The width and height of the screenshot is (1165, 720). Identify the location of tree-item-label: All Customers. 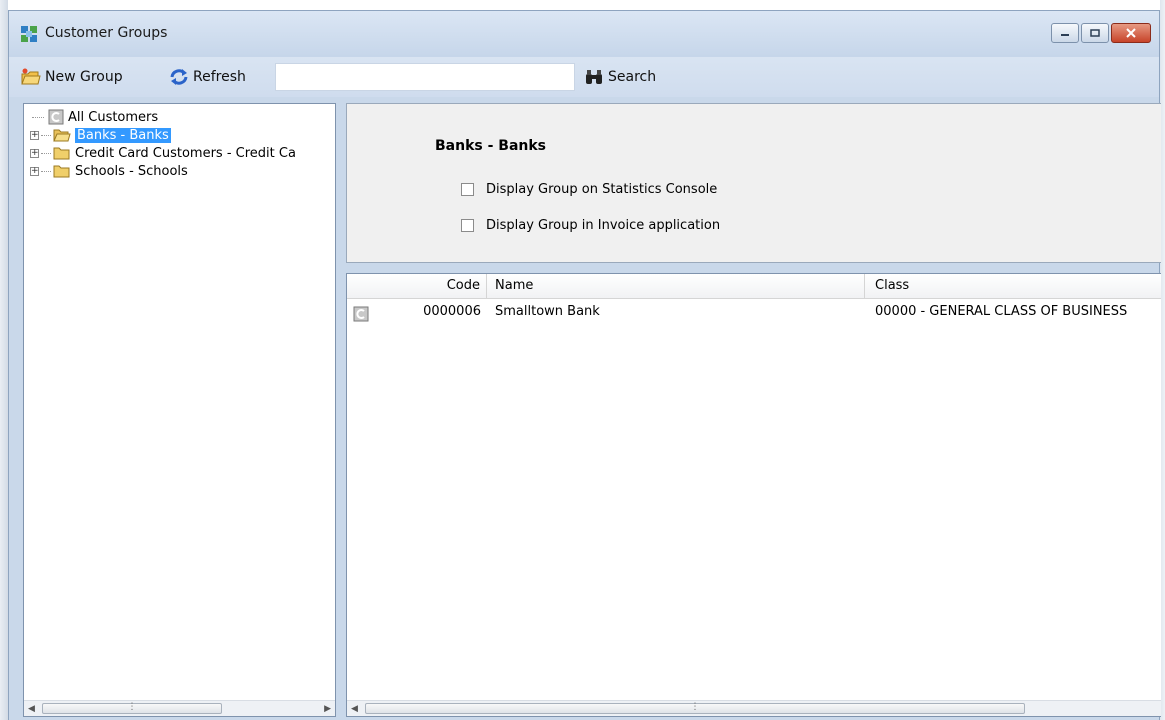
(113, 117).